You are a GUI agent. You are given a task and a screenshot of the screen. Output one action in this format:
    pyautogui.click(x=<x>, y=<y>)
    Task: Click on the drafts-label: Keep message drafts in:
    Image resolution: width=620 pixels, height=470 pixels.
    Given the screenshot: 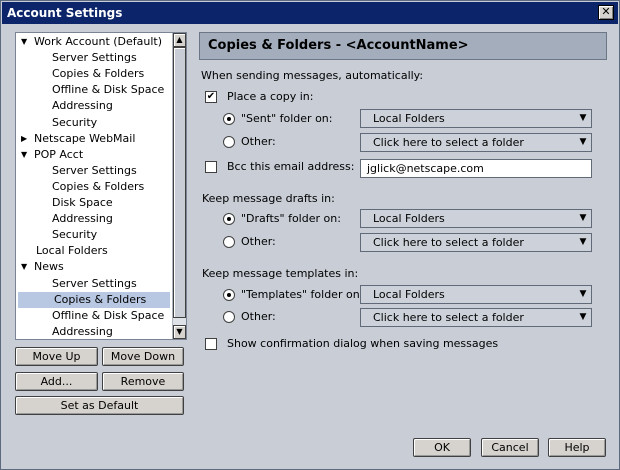 What is the action you would take?
    pyautogui.click(x=268, y=198)
    